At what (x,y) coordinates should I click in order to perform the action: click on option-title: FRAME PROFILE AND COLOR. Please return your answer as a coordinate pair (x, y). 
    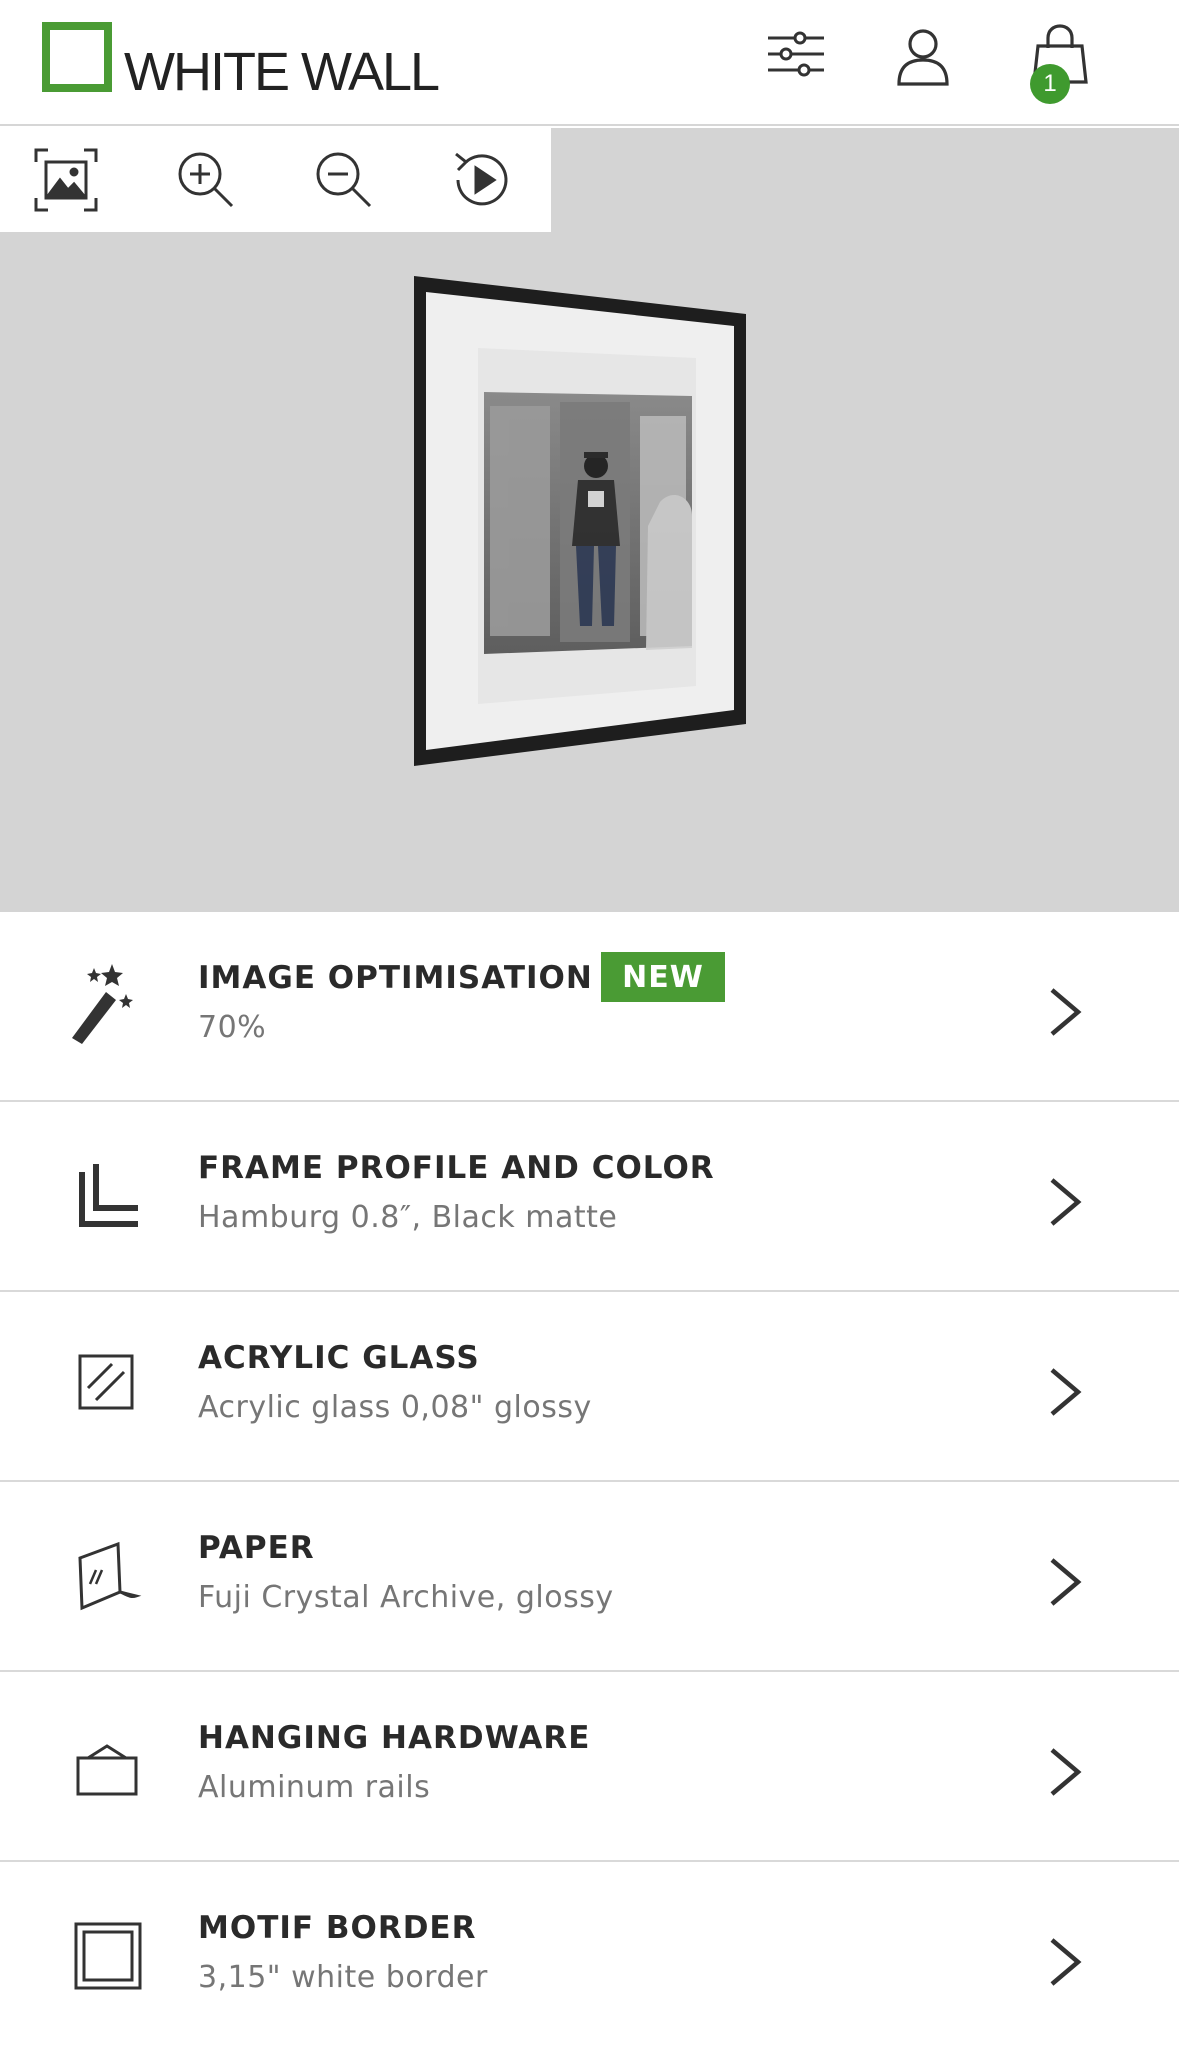
    Looking at the image, I should click on (456, 1168).